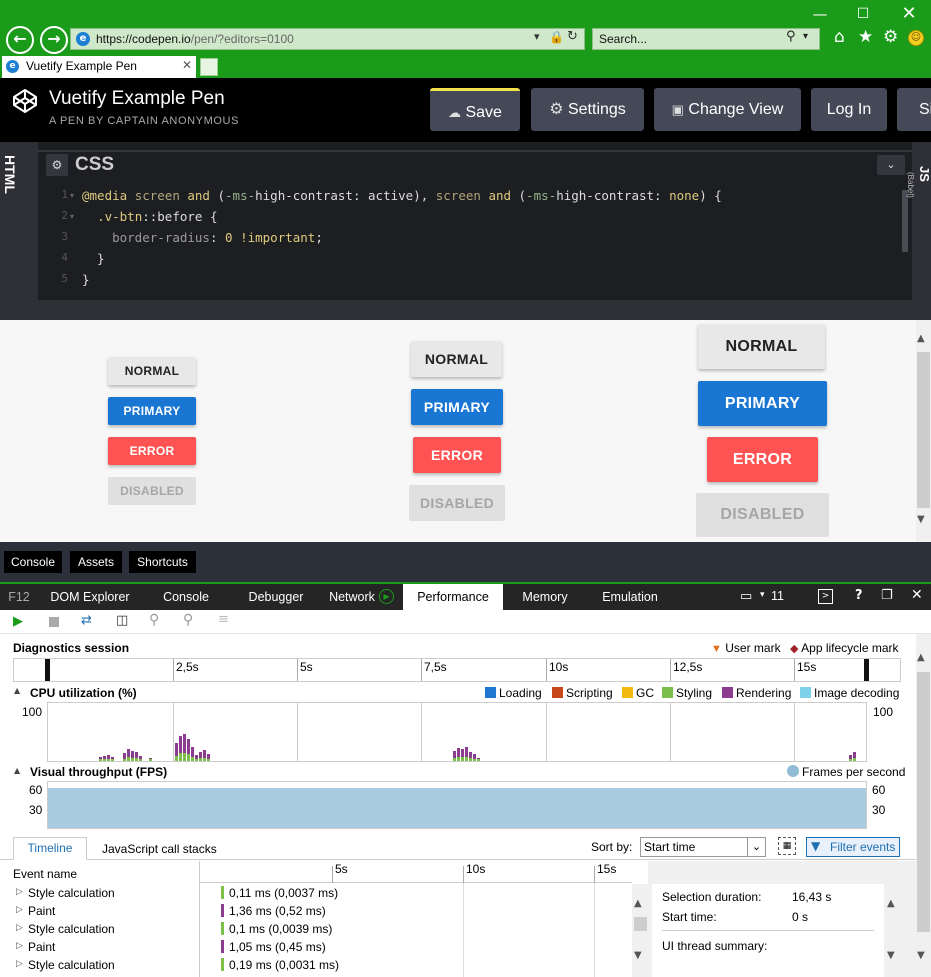 The height and width of the screenshot is (977, 931). What do you see at coordinates (96, 562) in the screenshot?
I see `assets-button: Assets` at bounding box center [96, 562].